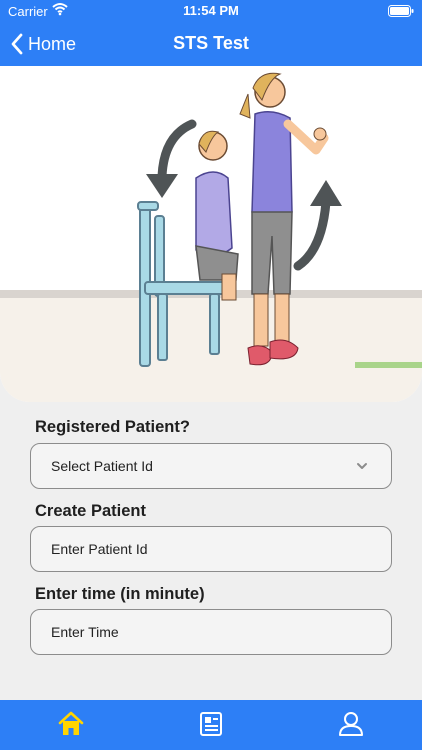 This screenshot has height=750, width=422. What do you see at coordinates (71, 724) in the screenshot?
I see `home-icon` at bounding box center [71, 724].